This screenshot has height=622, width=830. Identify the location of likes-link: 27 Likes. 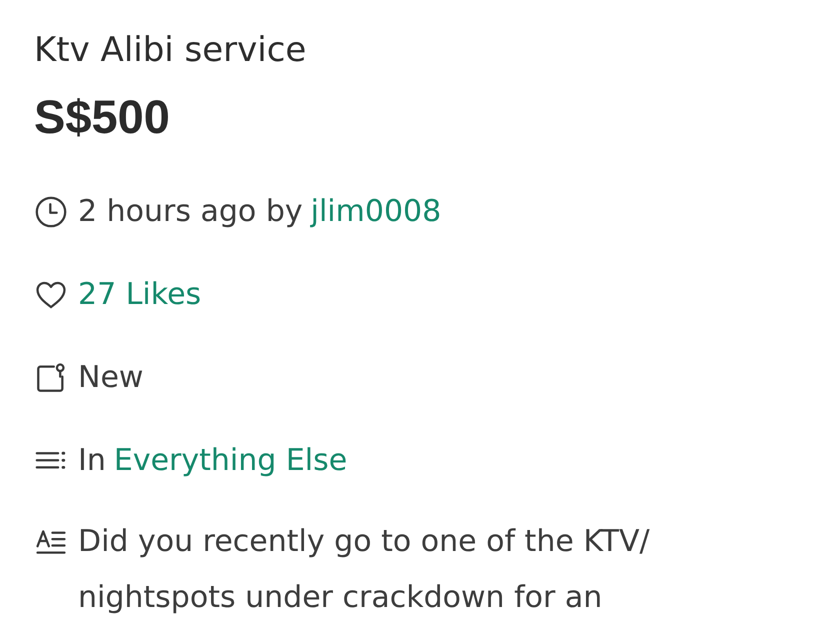
(140, 294).